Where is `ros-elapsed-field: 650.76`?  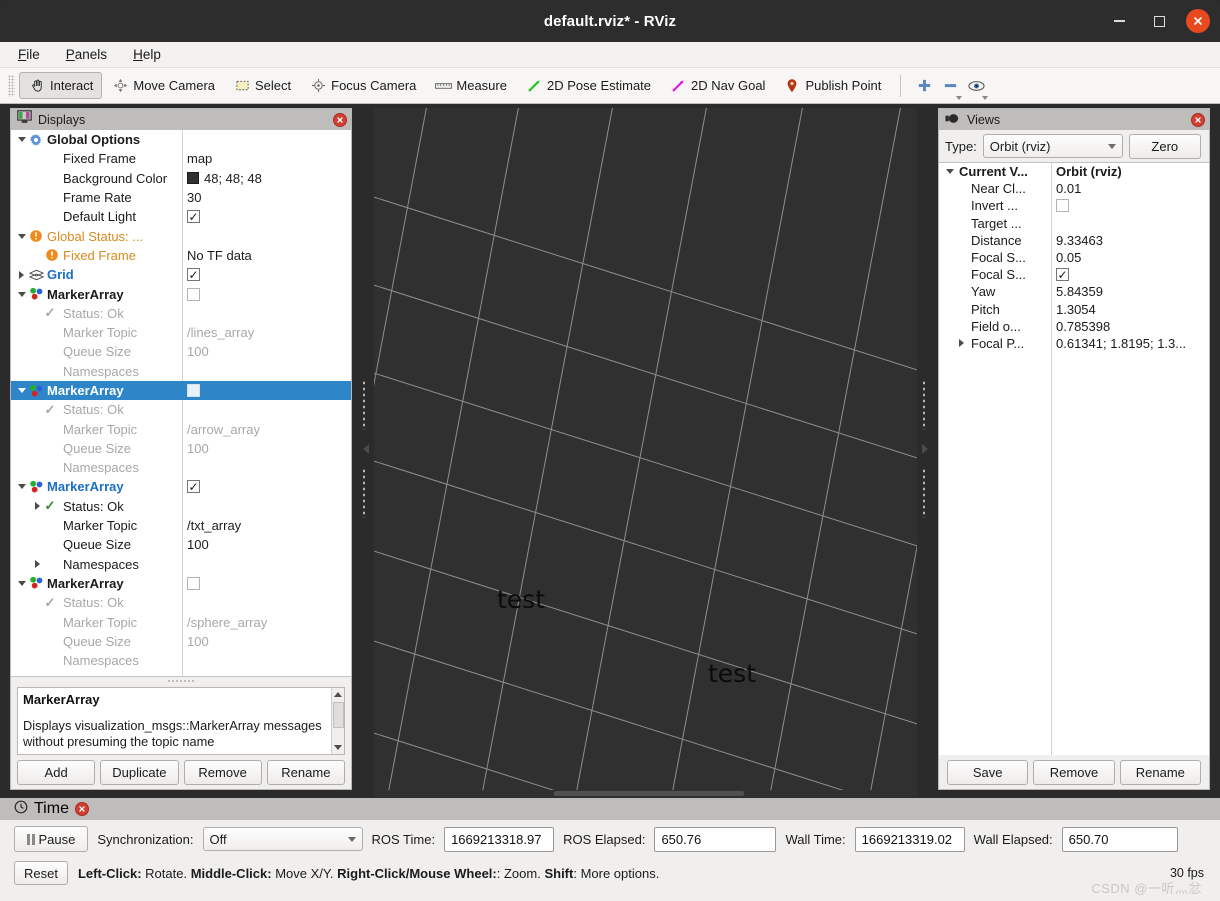
ros-elapsed-field: 650.76 is located at coordinates (715, 839).